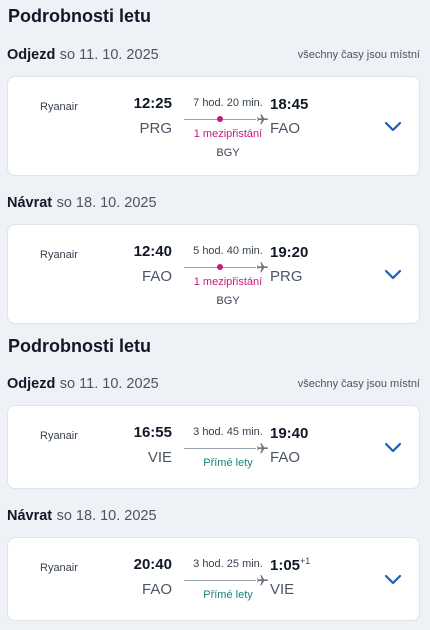 Image resolution: width=430 pixels, height=630 pixels. What do you see at coordinates (228, 564) in the screenshot?
I see `flight-duration: 3 hod. 25 min.` at bounding box center [228, 564].